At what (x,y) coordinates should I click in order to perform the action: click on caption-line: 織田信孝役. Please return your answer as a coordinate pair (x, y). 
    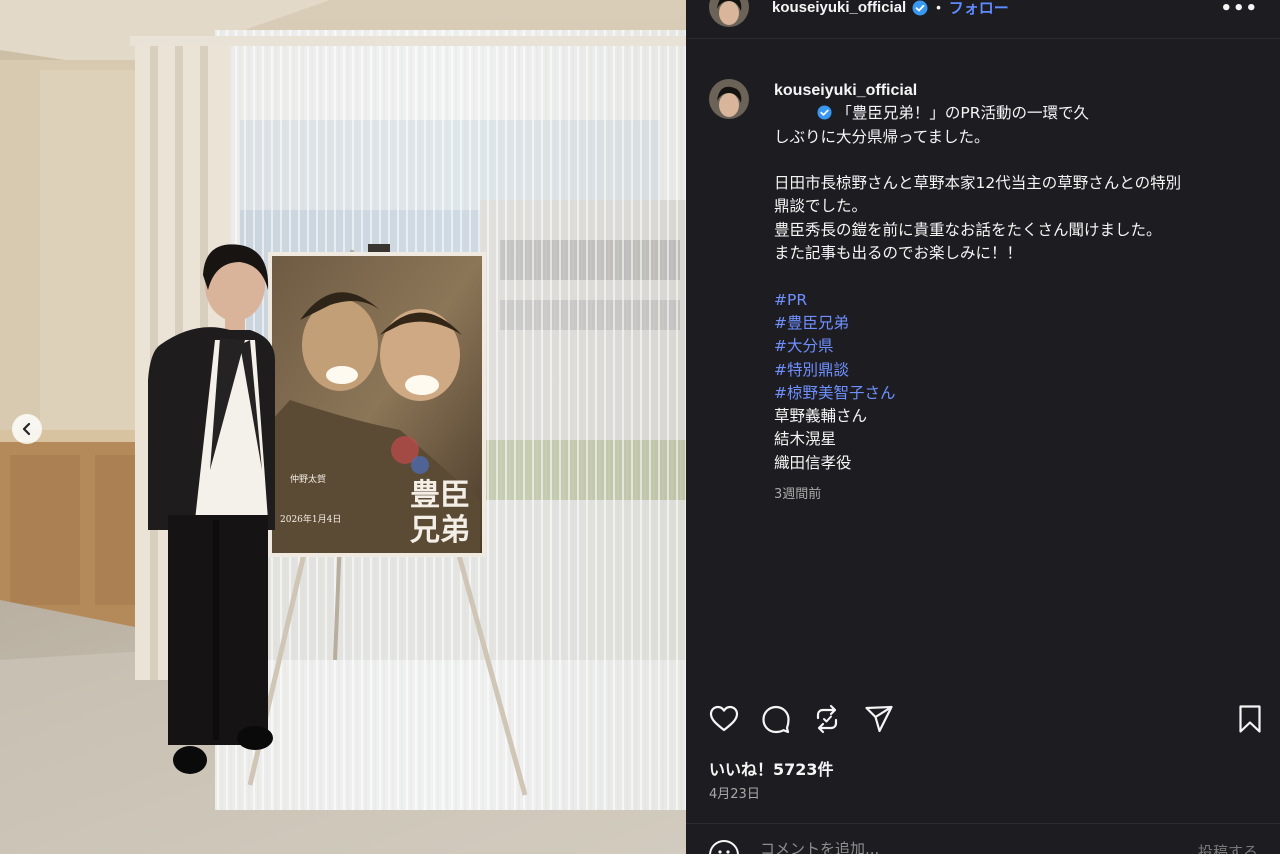
    Looking at the image, I should click on (813, 462).